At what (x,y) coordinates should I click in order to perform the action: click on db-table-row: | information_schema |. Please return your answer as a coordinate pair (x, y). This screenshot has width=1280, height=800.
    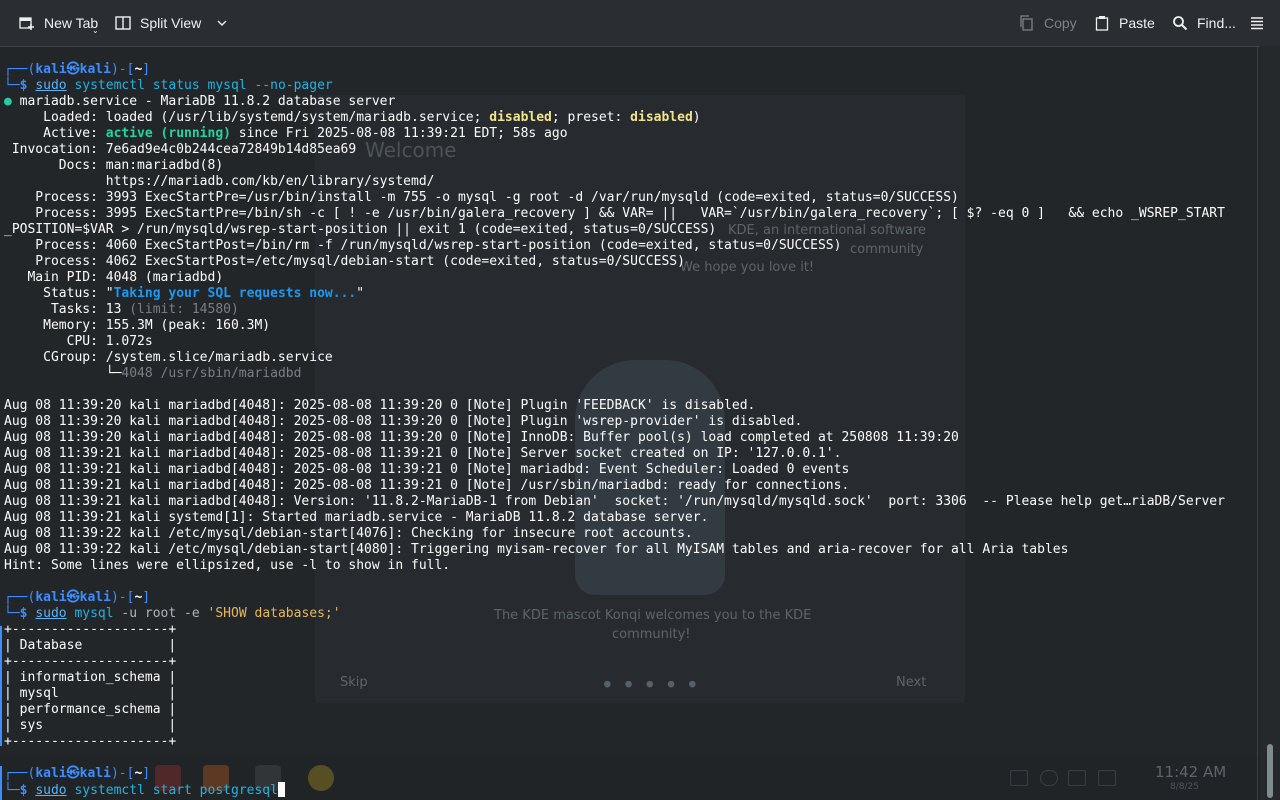
    Looking at the image, I should click on (90, 677).